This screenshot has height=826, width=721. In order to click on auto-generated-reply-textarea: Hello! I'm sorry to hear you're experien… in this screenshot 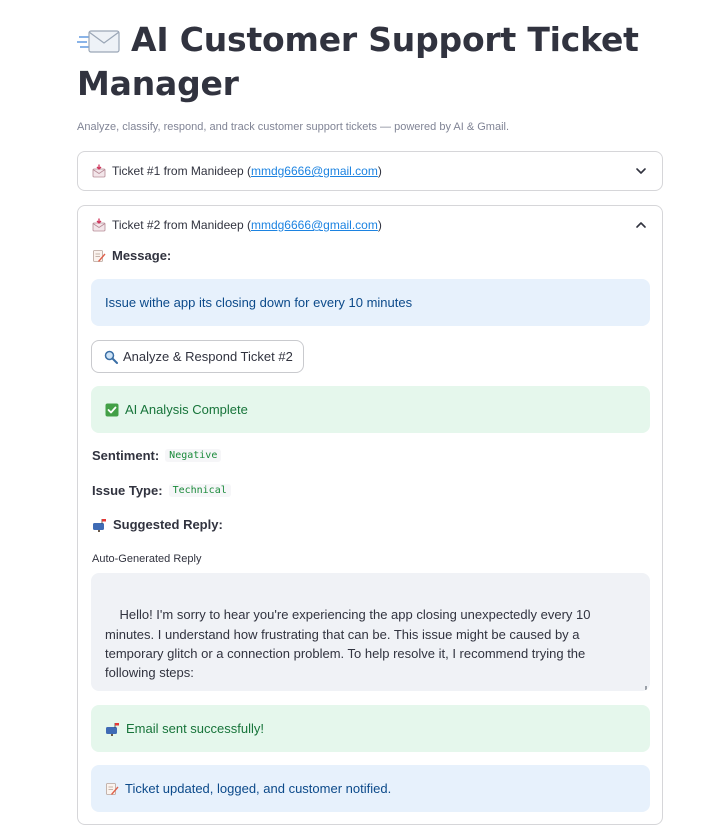, I will do `click(370, 632)`.